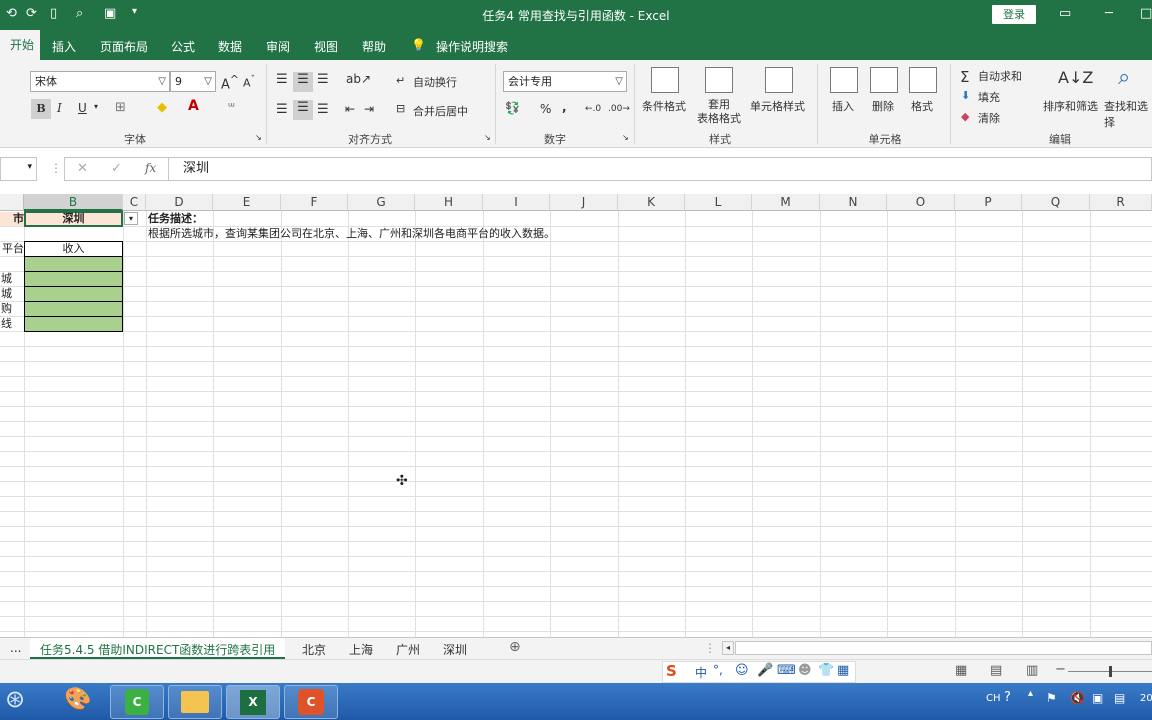 Image resolution: width=1152 pixels, height=720 pixels. What do you see at coordinates (6, 279) in the screenshot?
I see `cell-a5: 城` at bounding box center [6, 279].